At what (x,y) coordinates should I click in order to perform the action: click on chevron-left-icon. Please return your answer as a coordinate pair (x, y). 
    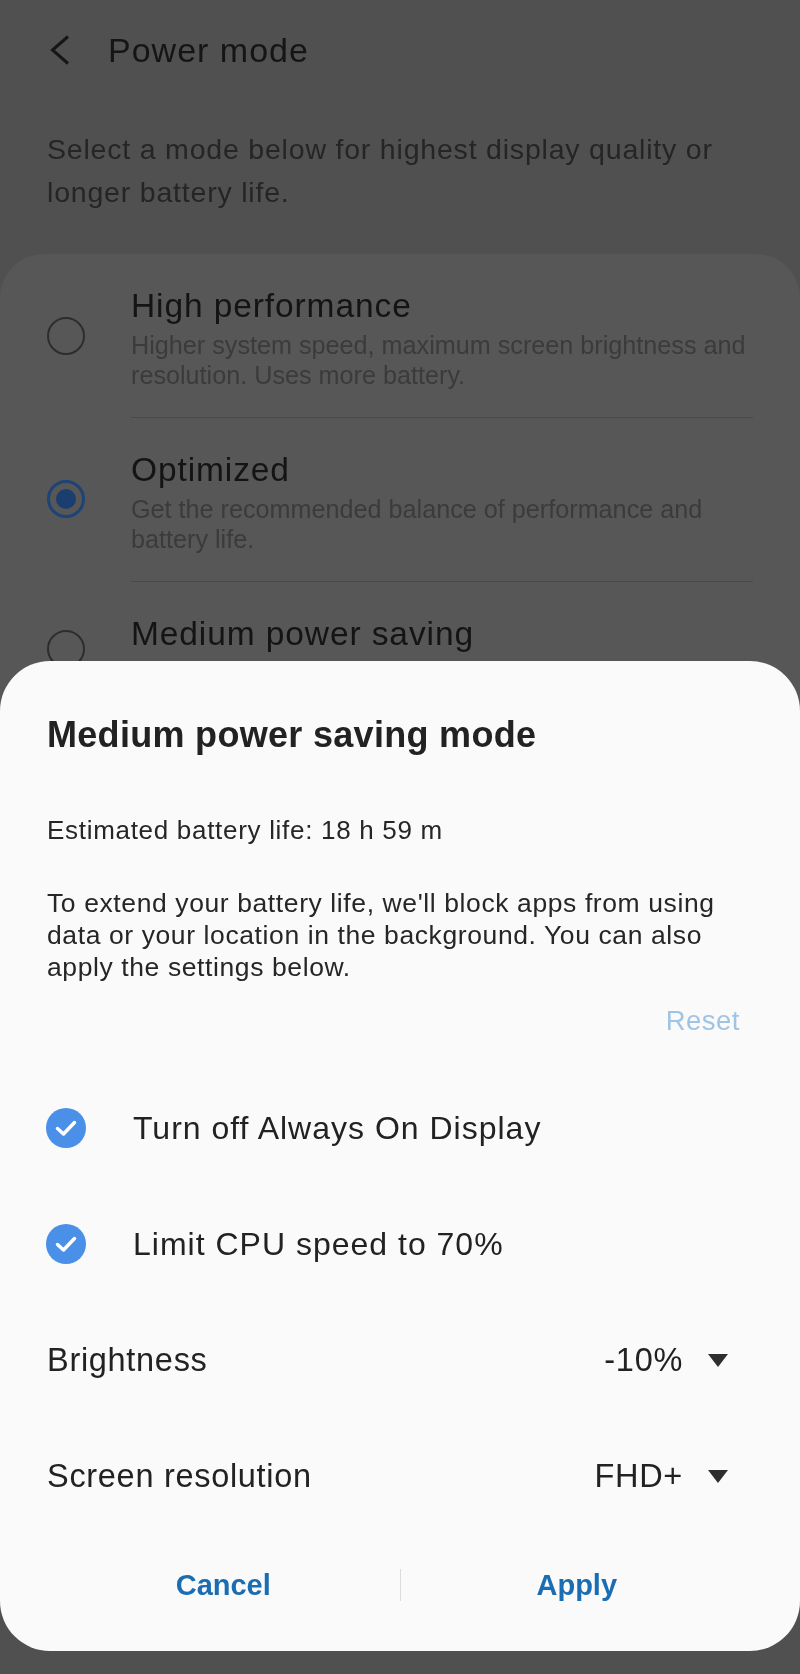
    Looking at the image, I should click on (60, 50).